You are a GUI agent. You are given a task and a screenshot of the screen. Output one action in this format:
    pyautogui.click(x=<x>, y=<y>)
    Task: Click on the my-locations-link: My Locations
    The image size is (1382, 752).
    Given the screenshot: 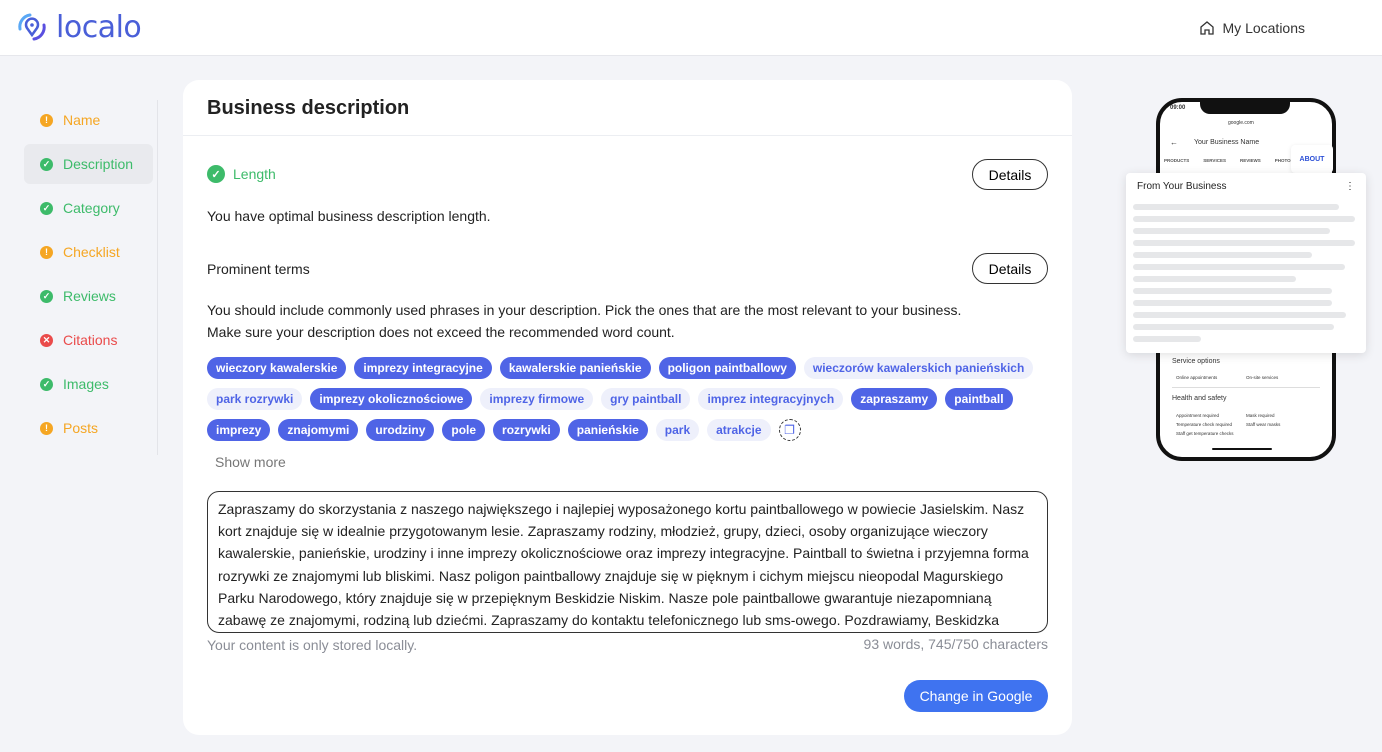 What is the action you would take?
    pyautogui.click(x=1252, y=28)
    